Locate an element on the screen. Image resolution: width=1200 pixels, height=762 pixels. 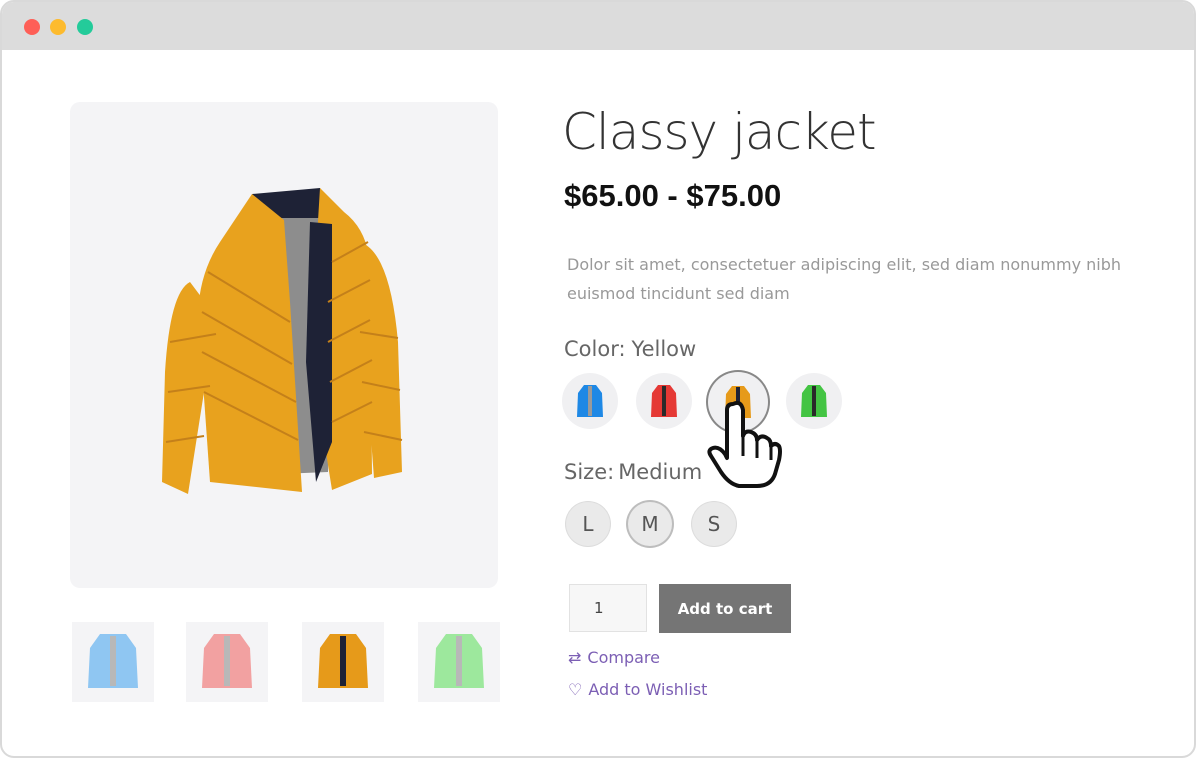
wishlist-link: ♡ Add to Wishlist is located at coordinates (637, 689).